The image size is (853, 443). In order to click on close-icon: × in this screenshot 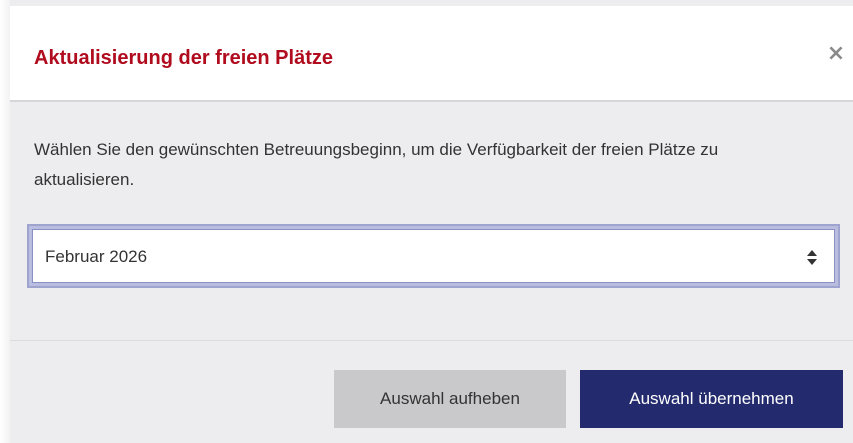, I will do `click(836, 53)`.